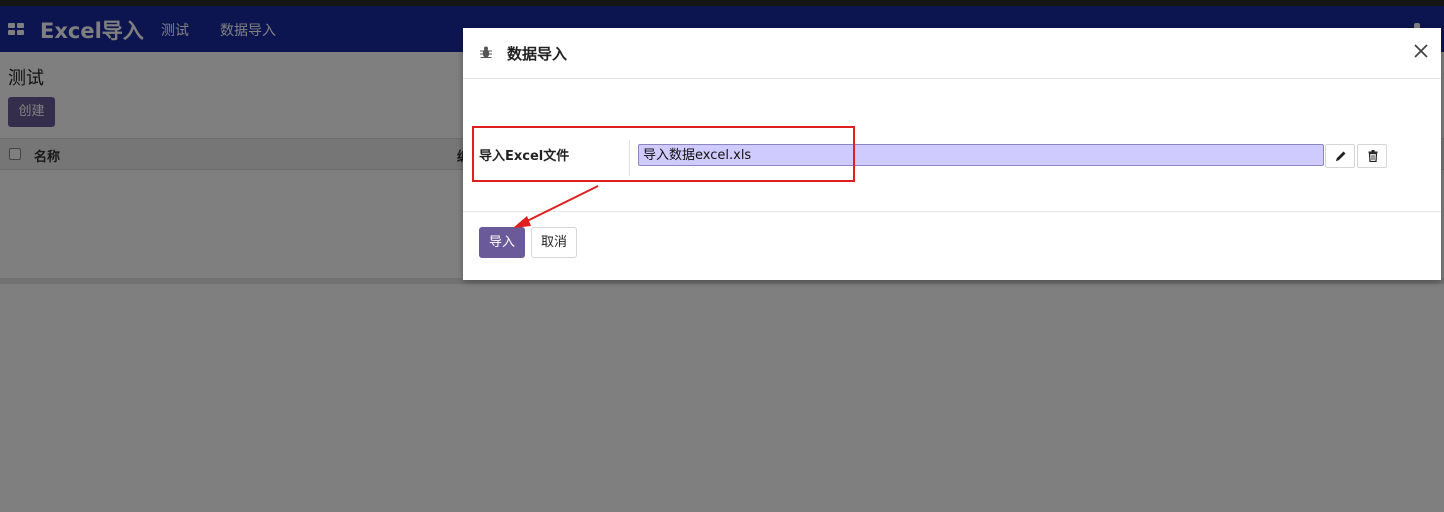  What do you see at coordinates (537, 54) in the screenshot?
I see `modal-title: 数据导入` at bounding box center [537, 54].